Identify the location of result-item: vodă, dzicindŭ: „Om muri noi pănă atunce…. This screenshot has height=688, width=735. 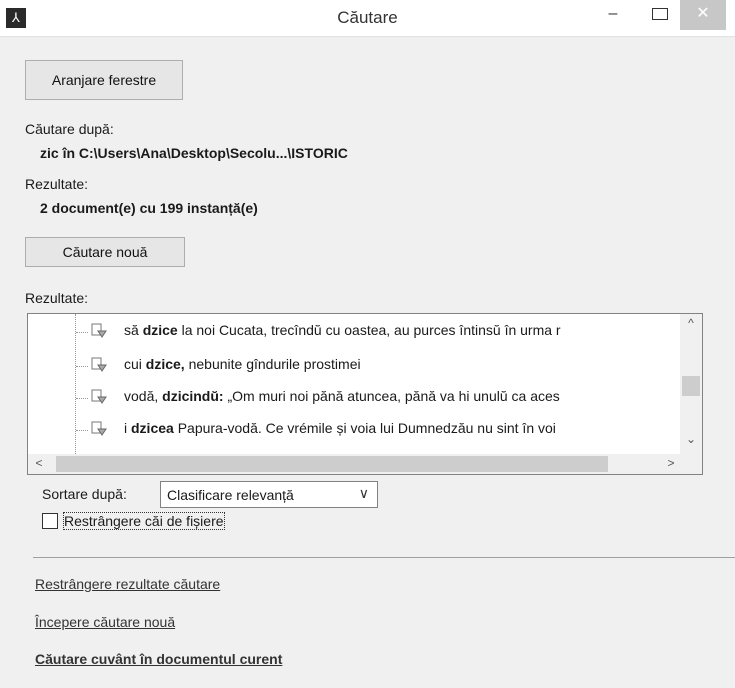
(355, 398).